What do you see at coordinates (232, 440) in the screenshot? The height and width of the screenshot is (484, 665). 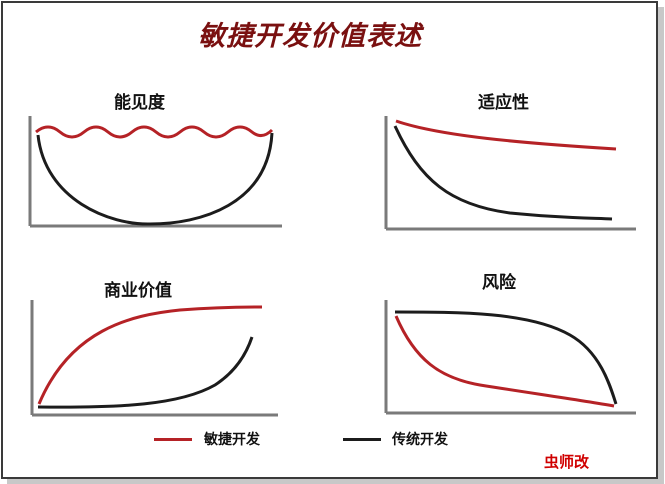 I see `legend-label-agile: 敏捷开发` at bounding box center [232, 440].